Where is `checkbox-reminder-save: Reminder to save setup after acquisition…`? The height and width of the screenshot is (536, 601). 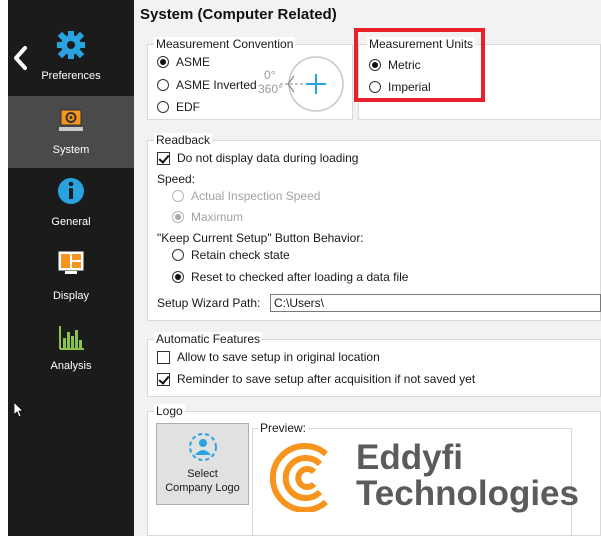 checkbox-reminder-save: Reminder to save setup after acquisition… is located at coordinates (316, 379).